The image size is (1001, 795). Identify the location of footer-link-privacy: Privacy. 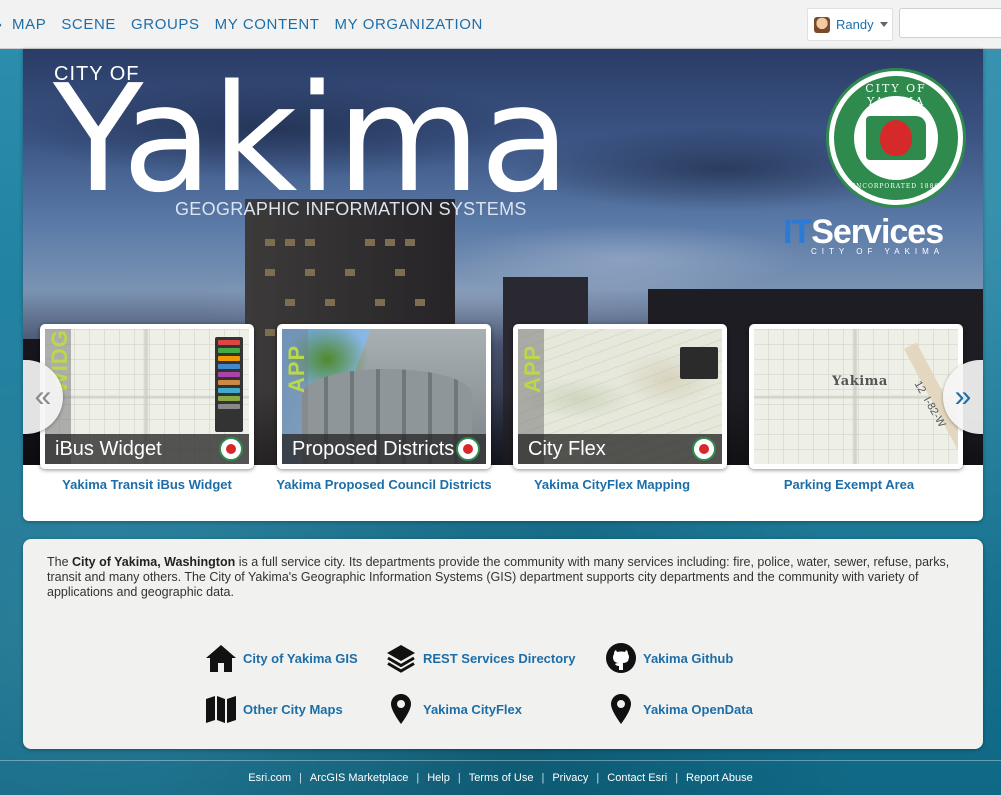
(570, 778).